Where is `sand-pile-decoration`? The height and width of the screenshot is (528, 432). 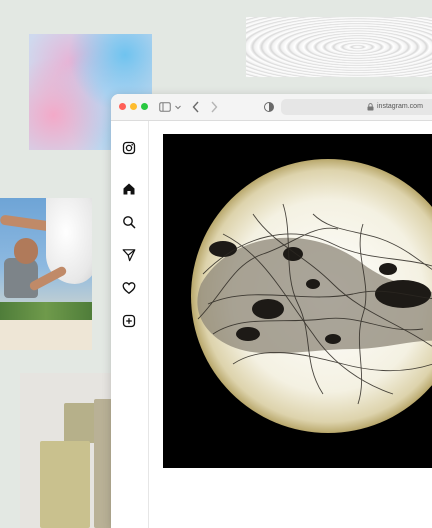 sand-pile-decoration is located at coordinates (46, 335).